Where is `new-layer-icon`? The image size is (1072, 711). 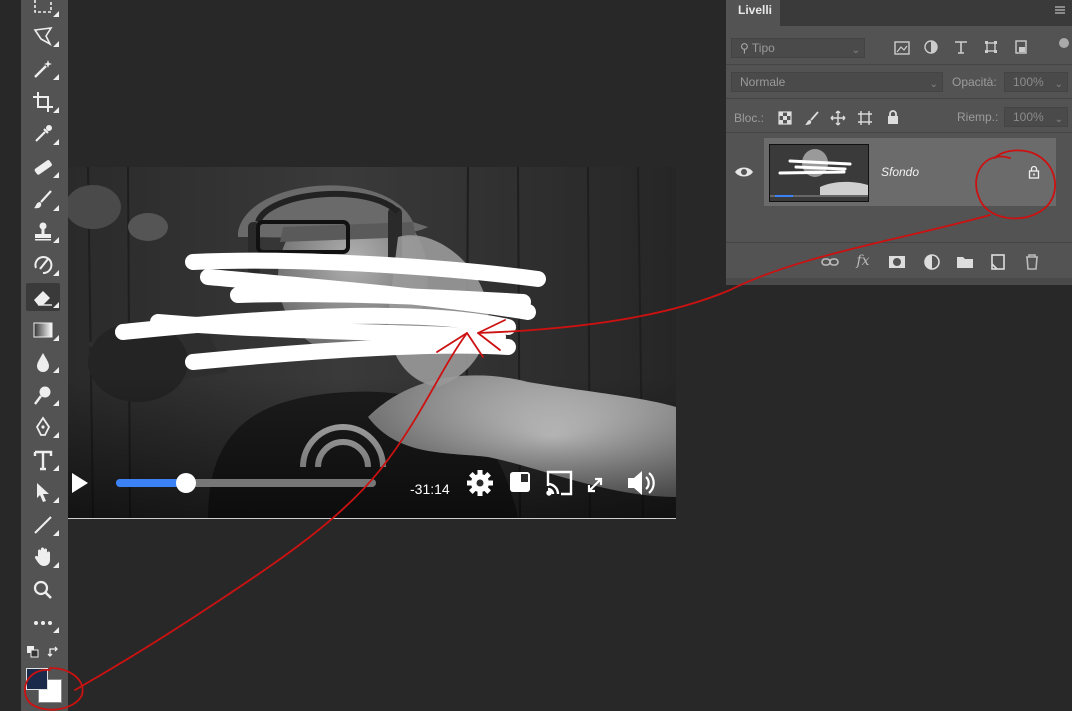 new-layer-icon is located at coordinates (998, 262).